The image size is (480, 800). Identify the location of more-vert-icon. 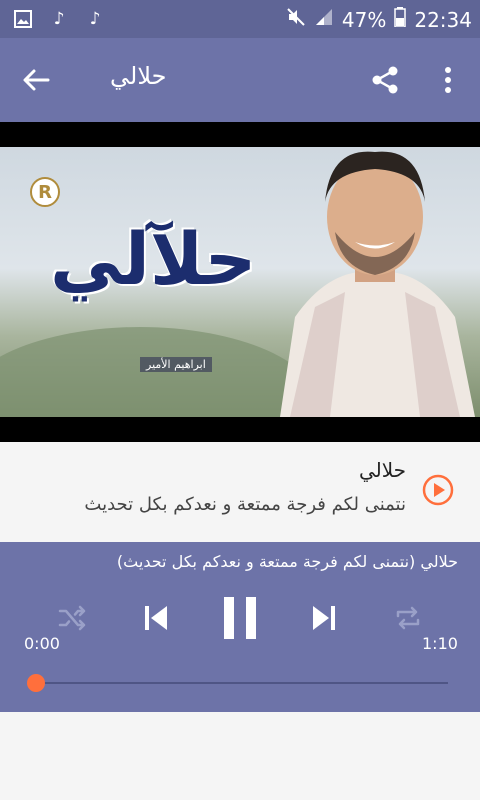
(448, 80).